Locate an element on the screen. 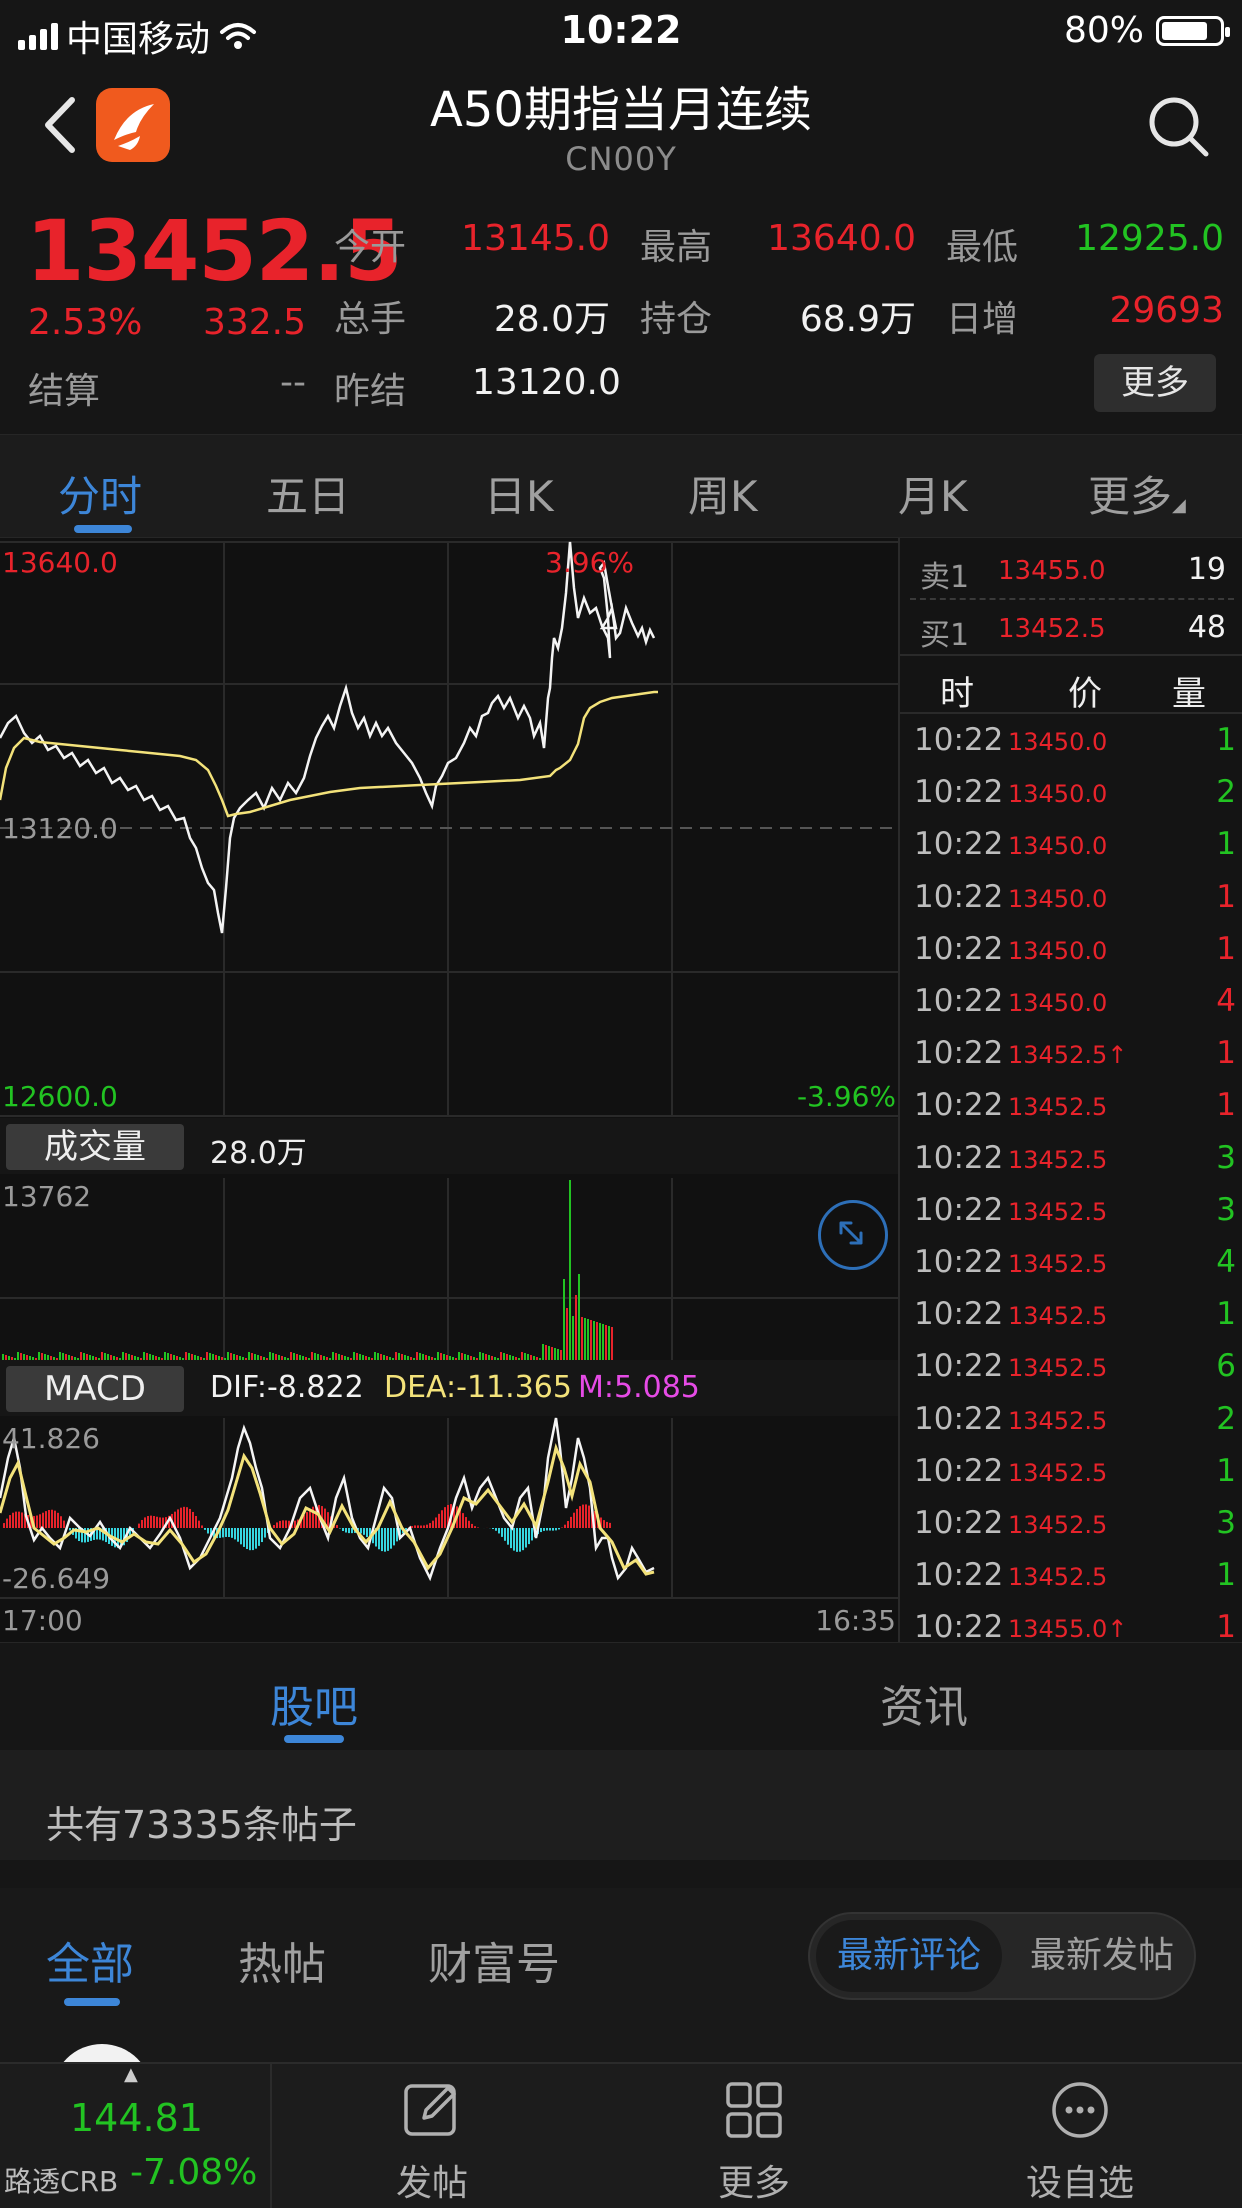  tab-weekly-k: 周K is located at coordinates (723, 493).